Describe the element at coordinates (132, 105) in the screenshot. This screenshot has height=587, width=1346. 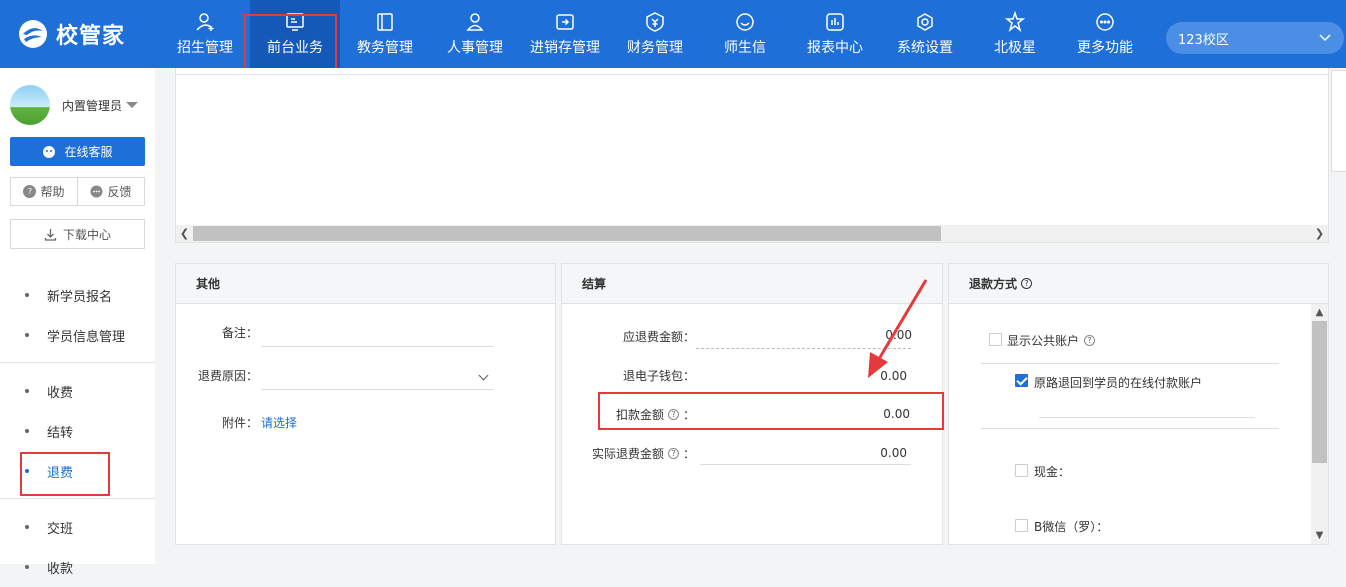
I see `caret-down-icon` at that location.